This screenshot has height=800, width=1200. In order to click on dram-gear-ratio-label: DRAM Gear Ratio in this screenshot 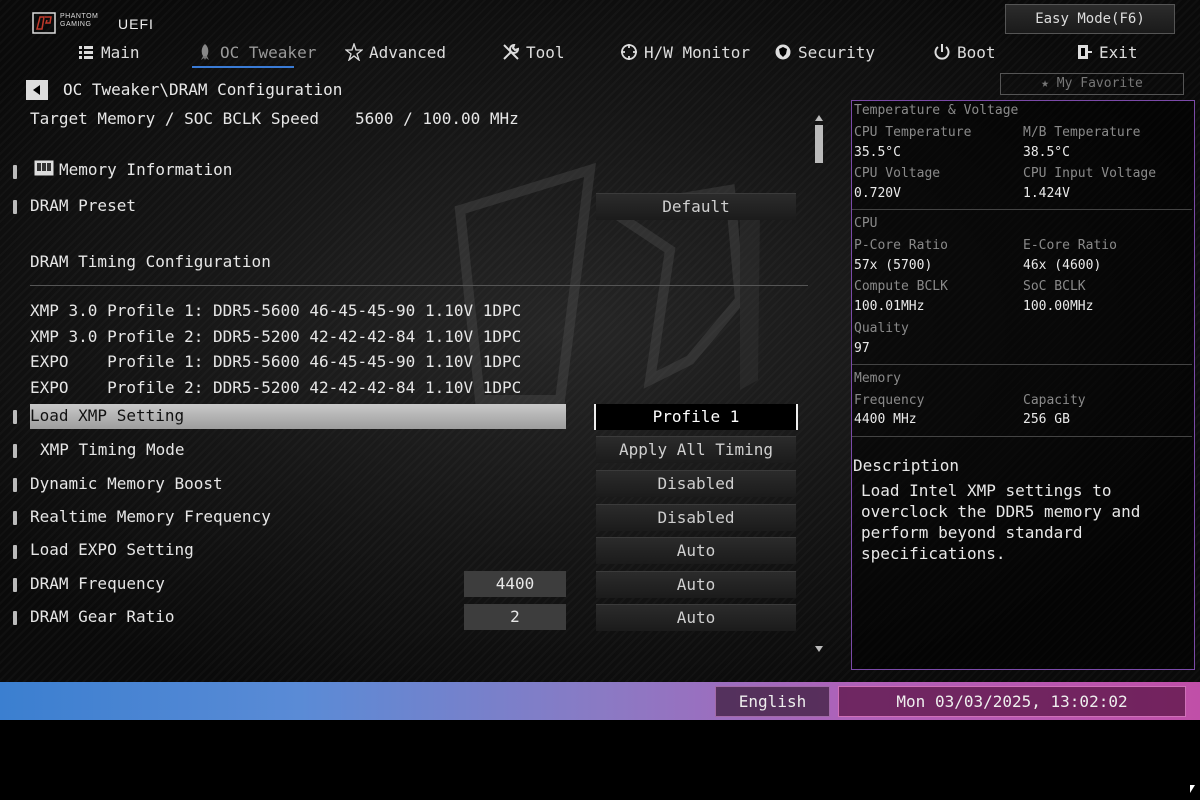, I will do `click(102, 616)`.